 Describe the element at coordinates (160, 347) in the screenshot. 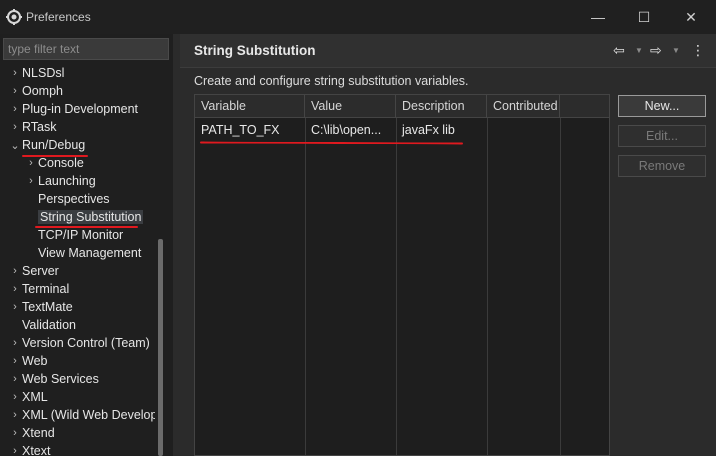

I see `tree-scrollbar` at that location.